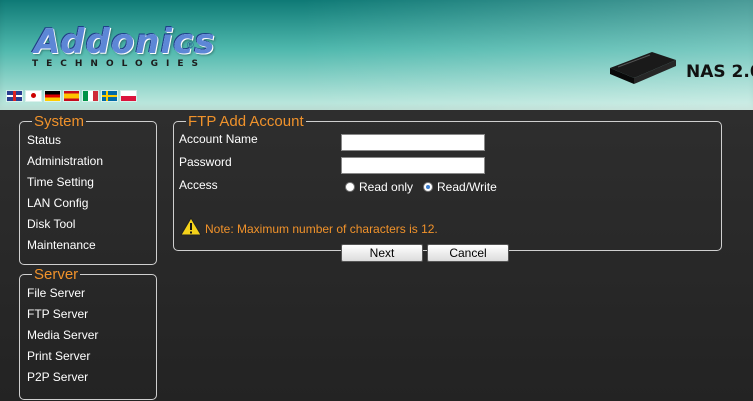 The width and height of the screenshot is (753, 401). What do you see at coordinates (56, 274) in the screenshot?
I see `server-menu-title: Server` at bounding box center [56, 274].